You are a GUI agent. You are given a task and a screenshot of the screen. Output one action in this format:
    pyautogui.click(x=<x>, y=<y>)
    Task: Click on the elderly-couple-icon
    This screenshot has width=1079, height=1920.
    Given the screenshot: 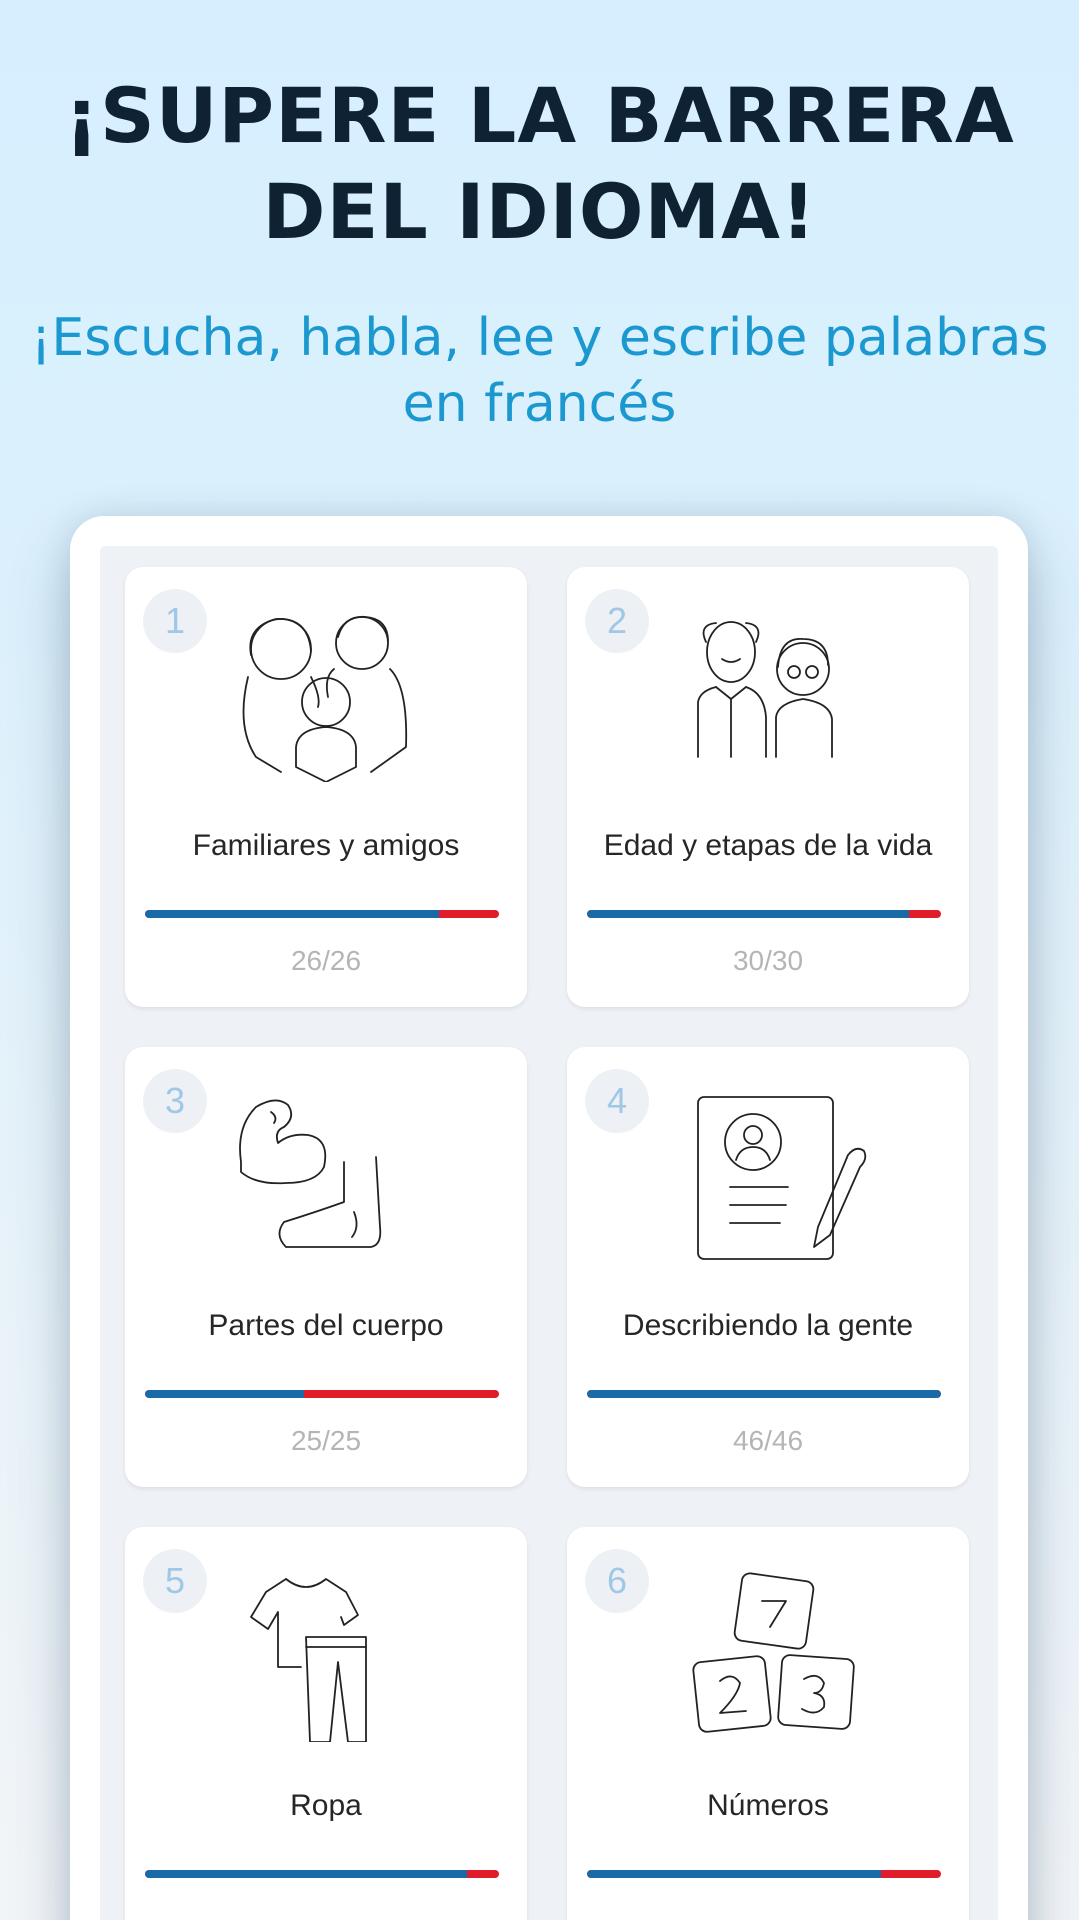 What is the action you would take?
    pyautogui.click(x=768, y=694)
    